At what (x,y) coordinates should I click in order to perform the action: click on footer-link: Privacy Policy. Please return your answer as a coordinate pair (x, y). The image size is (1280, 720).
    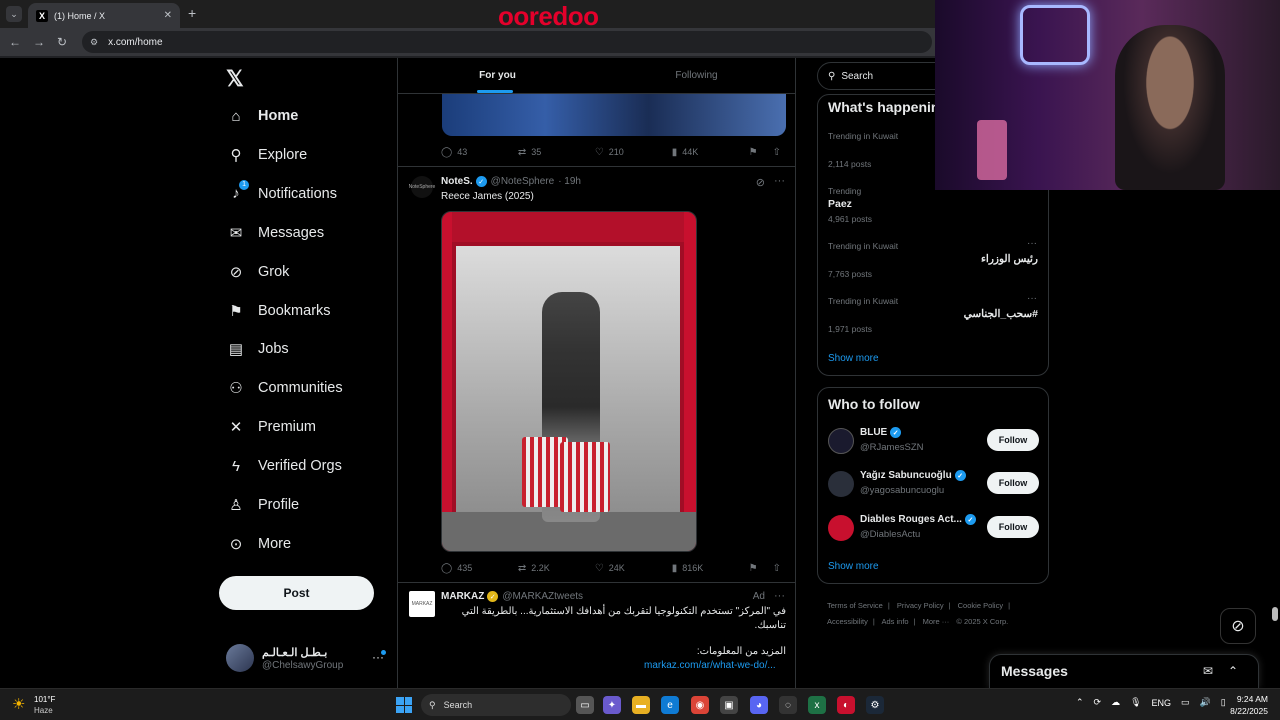
    Looking at the image, I should click on (920, 605).